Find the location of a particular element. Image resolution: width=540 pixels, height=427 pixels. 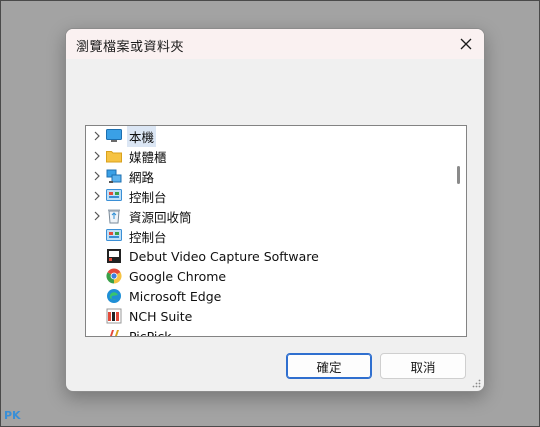

resize-grip-icon is located at coordinates (476, 383).